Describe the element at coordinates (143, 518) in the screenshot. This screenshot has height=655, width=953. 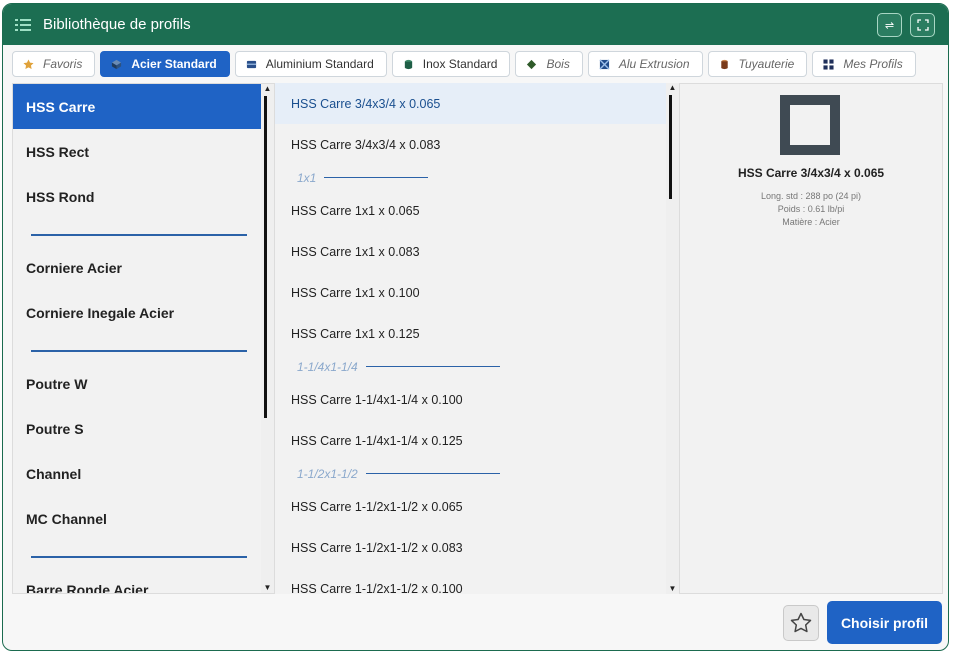
I see `category-item: MC Channel` at that location.